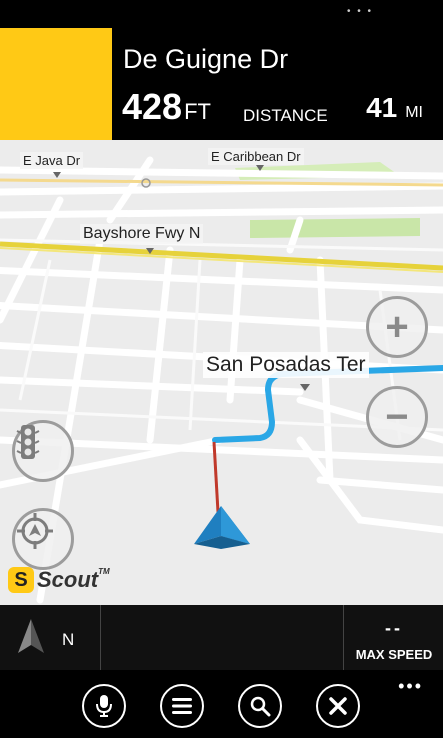 The width and height of the screenshot is (443, 738). Describe the element at coordinates (68, 639) in the screenshot. I see `compass-heading: N` at that location.